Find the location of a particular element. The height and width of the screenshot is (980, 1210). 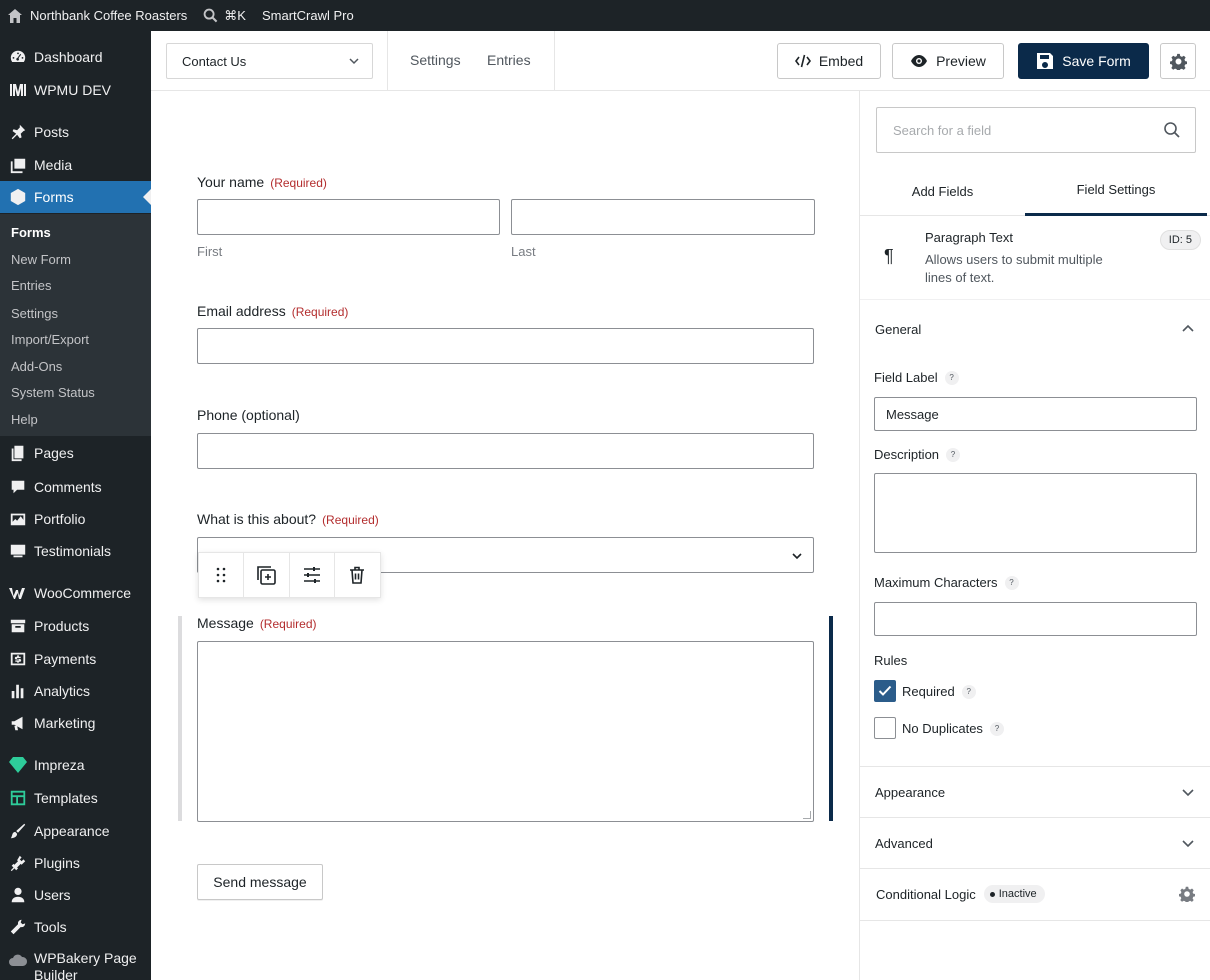

field-settings-button is located at coordinates (312, 575).